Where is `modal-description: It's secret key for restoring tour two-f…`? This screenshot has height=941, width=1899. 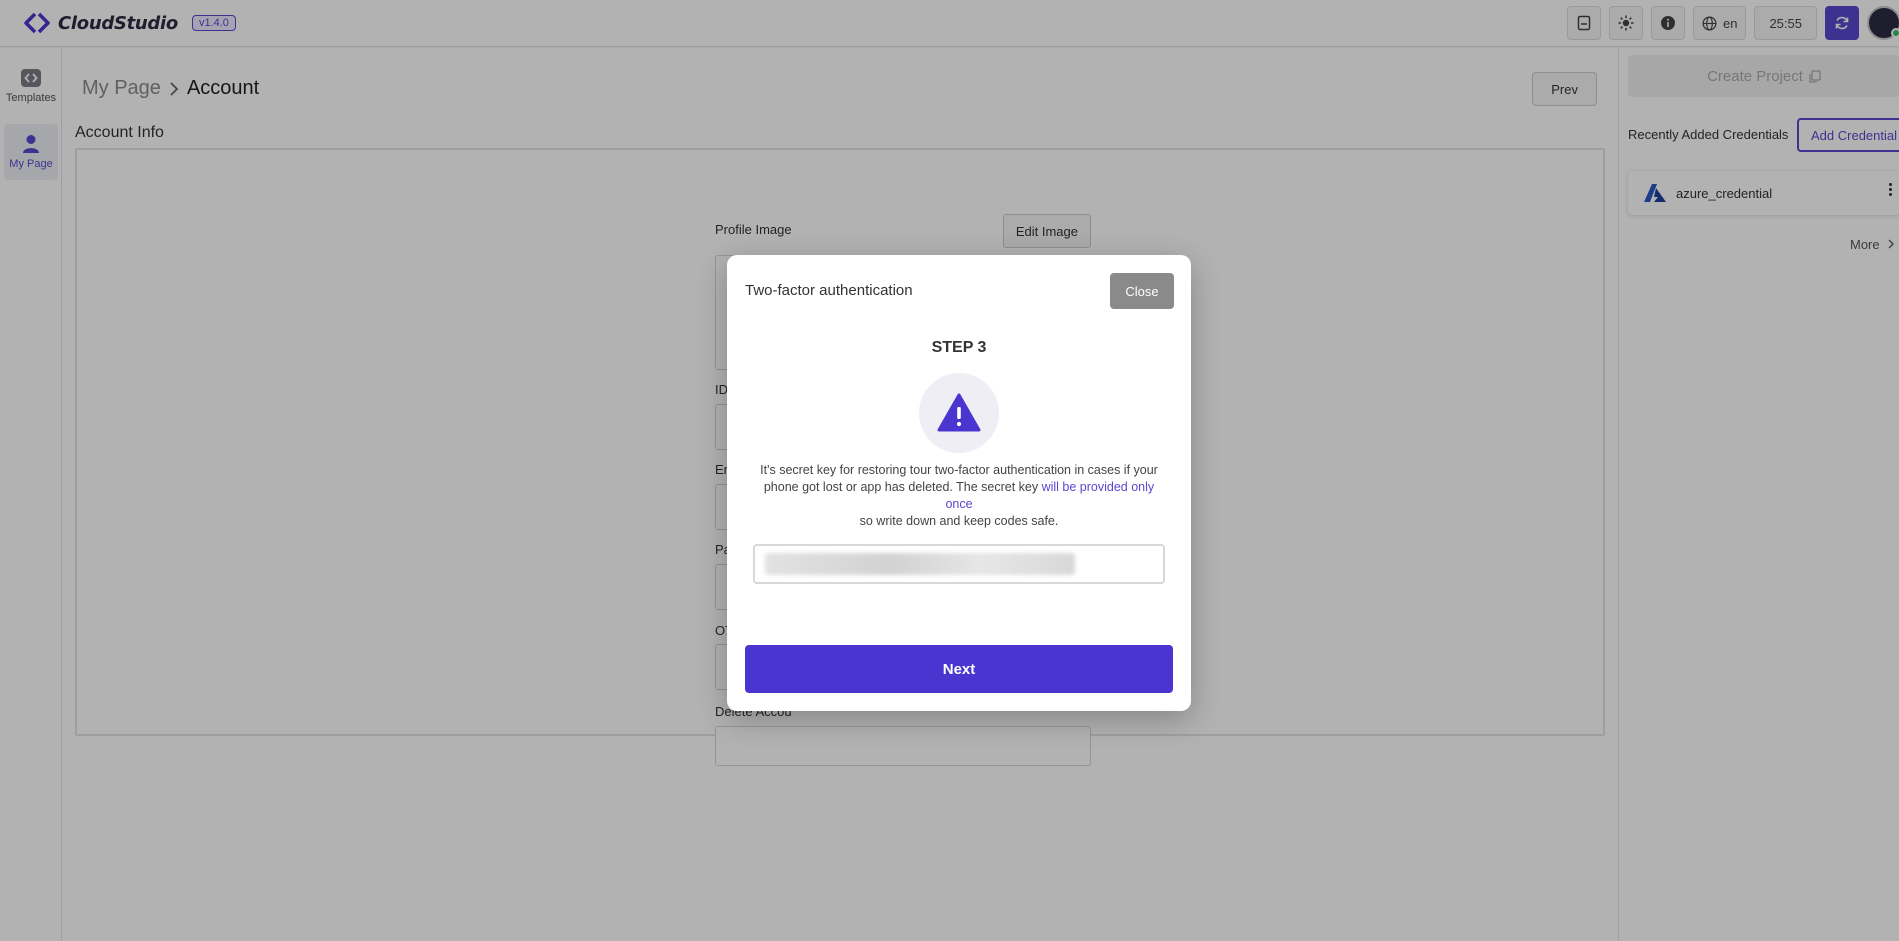
modal-description: It's secret key for restoring tour two-f… is located at coordinates (959, 496).